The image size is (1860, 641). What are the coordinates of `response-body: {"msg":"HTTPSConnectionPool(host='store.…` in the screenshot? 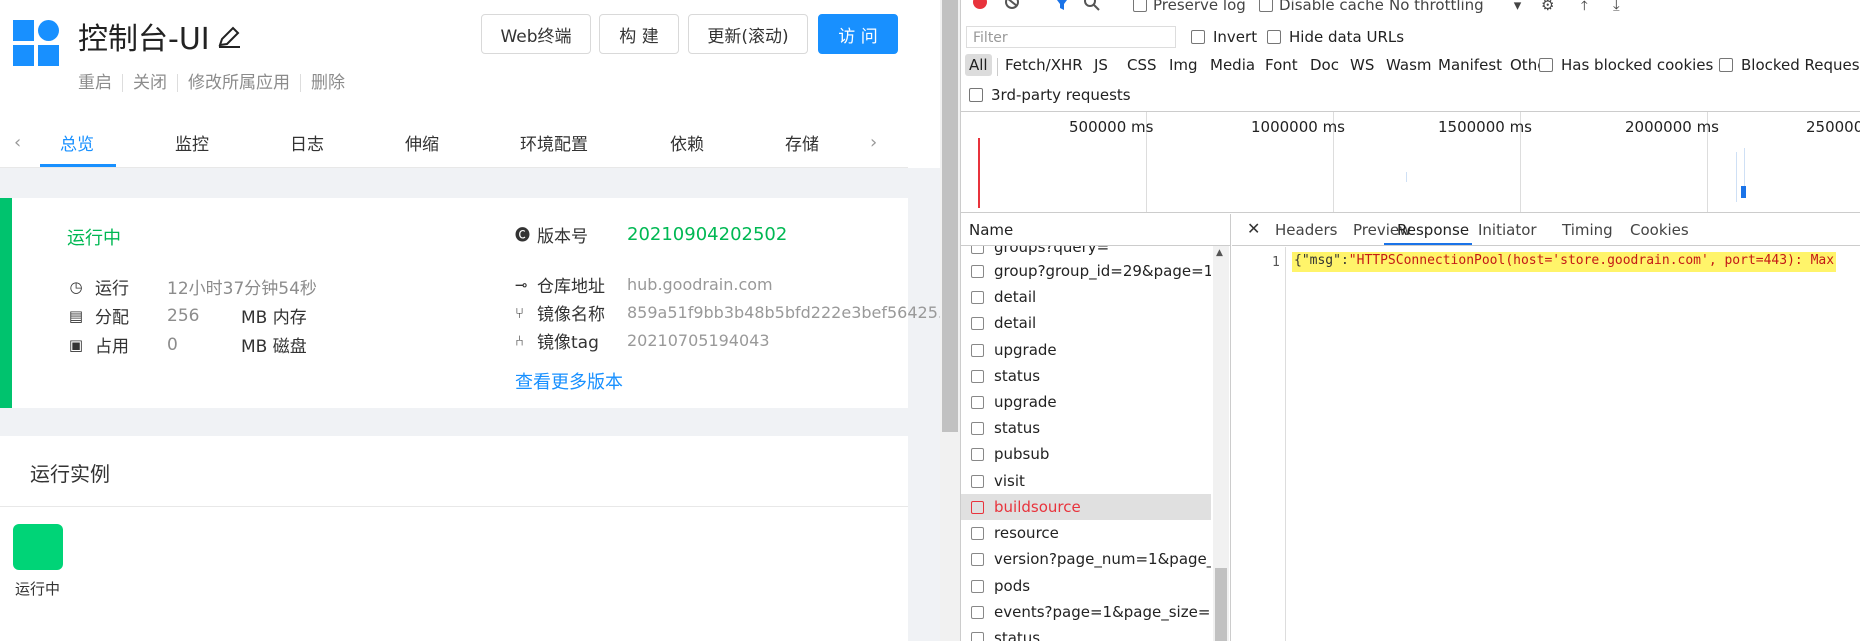 It's located at (1564, 262).